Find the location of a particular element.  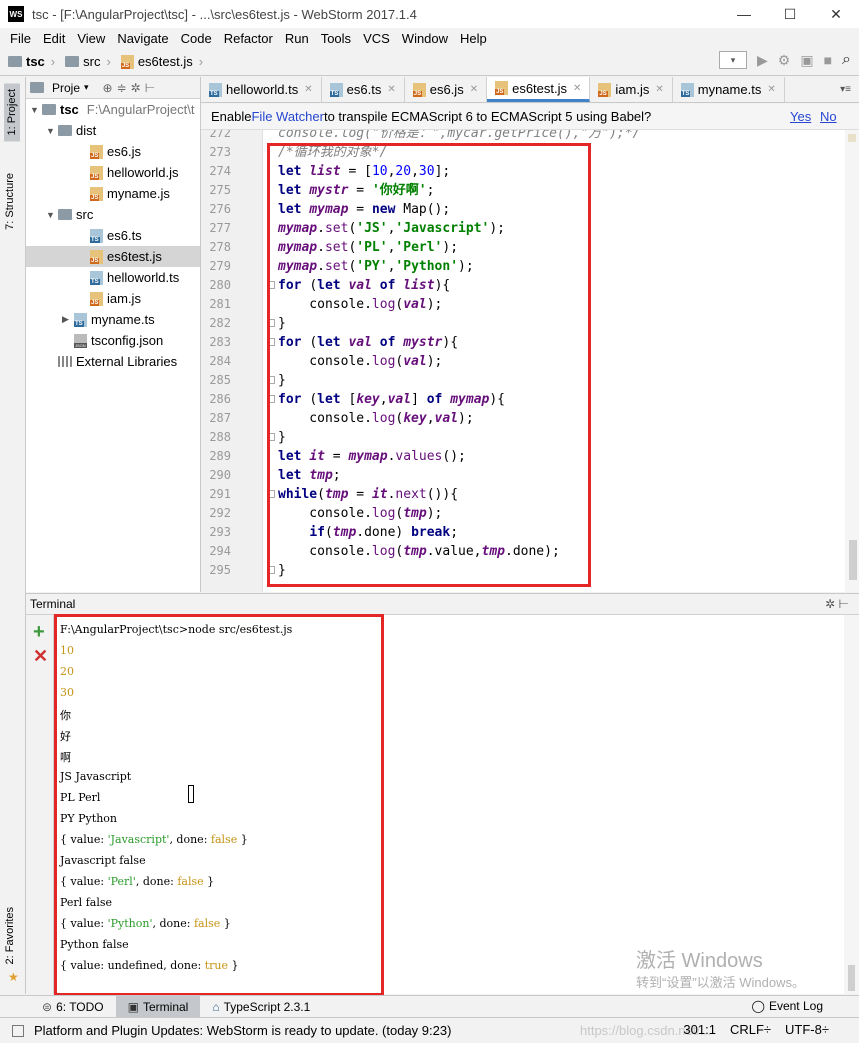

editor-tab: iam.js ✕ is located at coordinates (631, 89).